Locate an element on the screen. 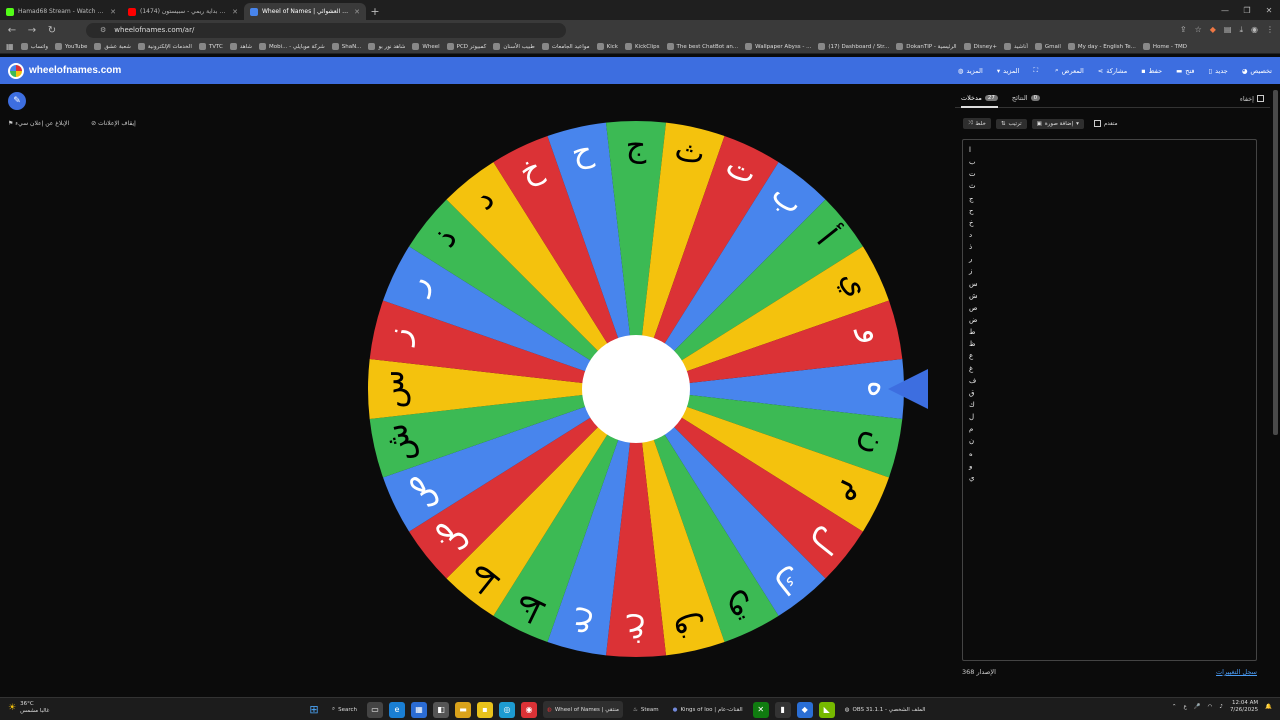  changelog-link: سجل التغييرات is located at coordinates (1236, 672).